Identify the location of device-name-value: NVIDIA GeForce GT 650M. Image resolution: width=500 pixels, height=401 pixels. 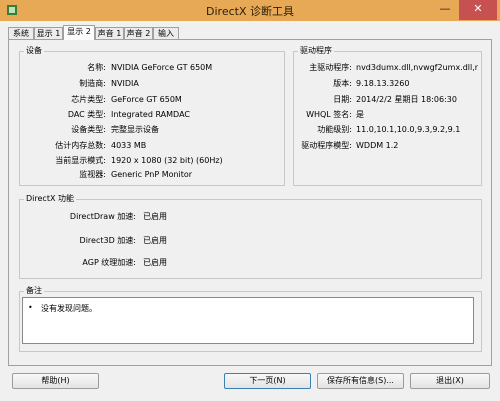
(162, 67).